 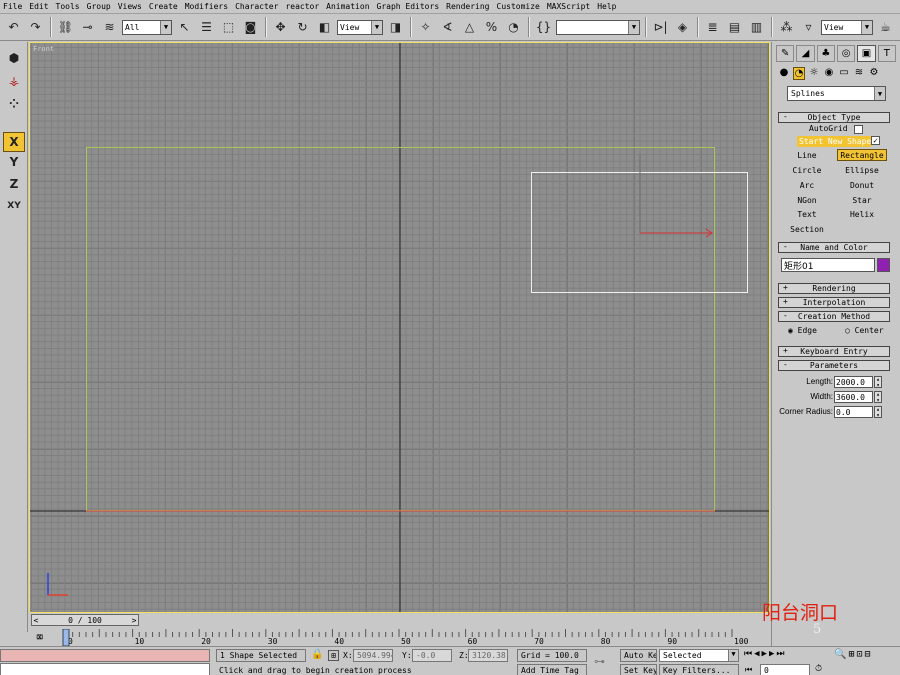 I want to click on length-spinner: ▴ ▾, so click(x=878, y=382).